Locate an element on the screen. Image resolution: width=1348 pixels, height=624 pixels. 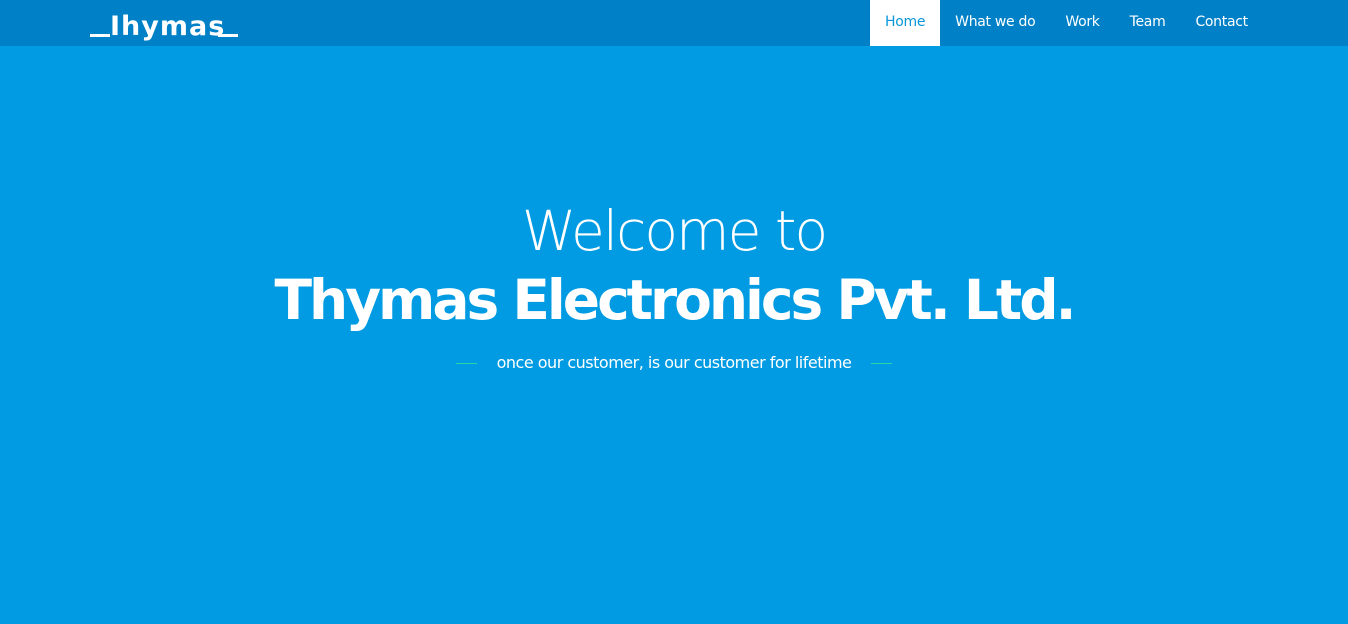
tagline-dash-left is located at coordinates (466, 363).